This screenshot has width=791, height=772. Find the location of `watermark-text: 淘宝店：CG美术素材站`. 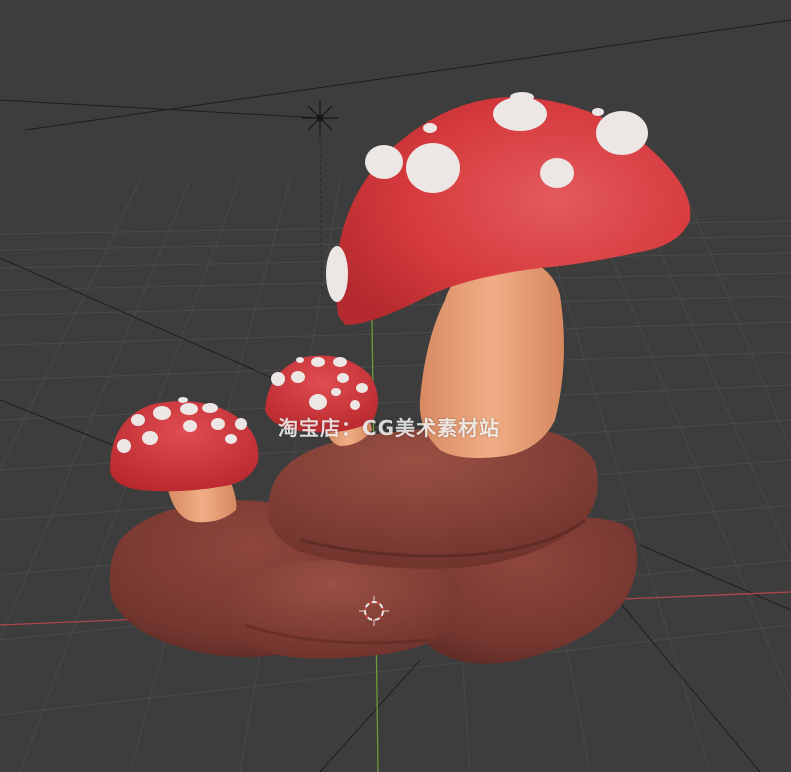

watermark-text: 淘宝店：CG美术素材站 is located at coordinates (389, 428).